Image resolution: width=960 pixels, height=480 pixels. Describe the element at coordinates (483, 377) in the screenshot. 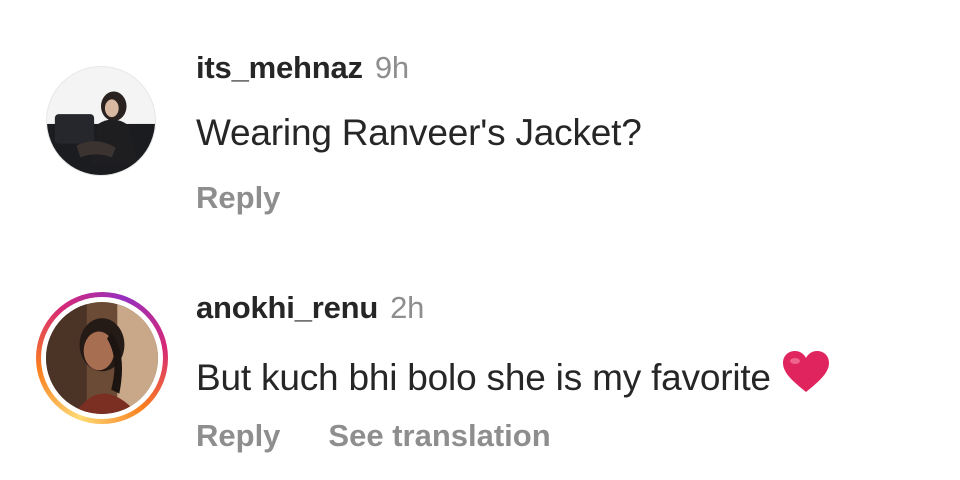

I see `comment-text-content: But kuch bhi bolo she is my favorite` at that location.